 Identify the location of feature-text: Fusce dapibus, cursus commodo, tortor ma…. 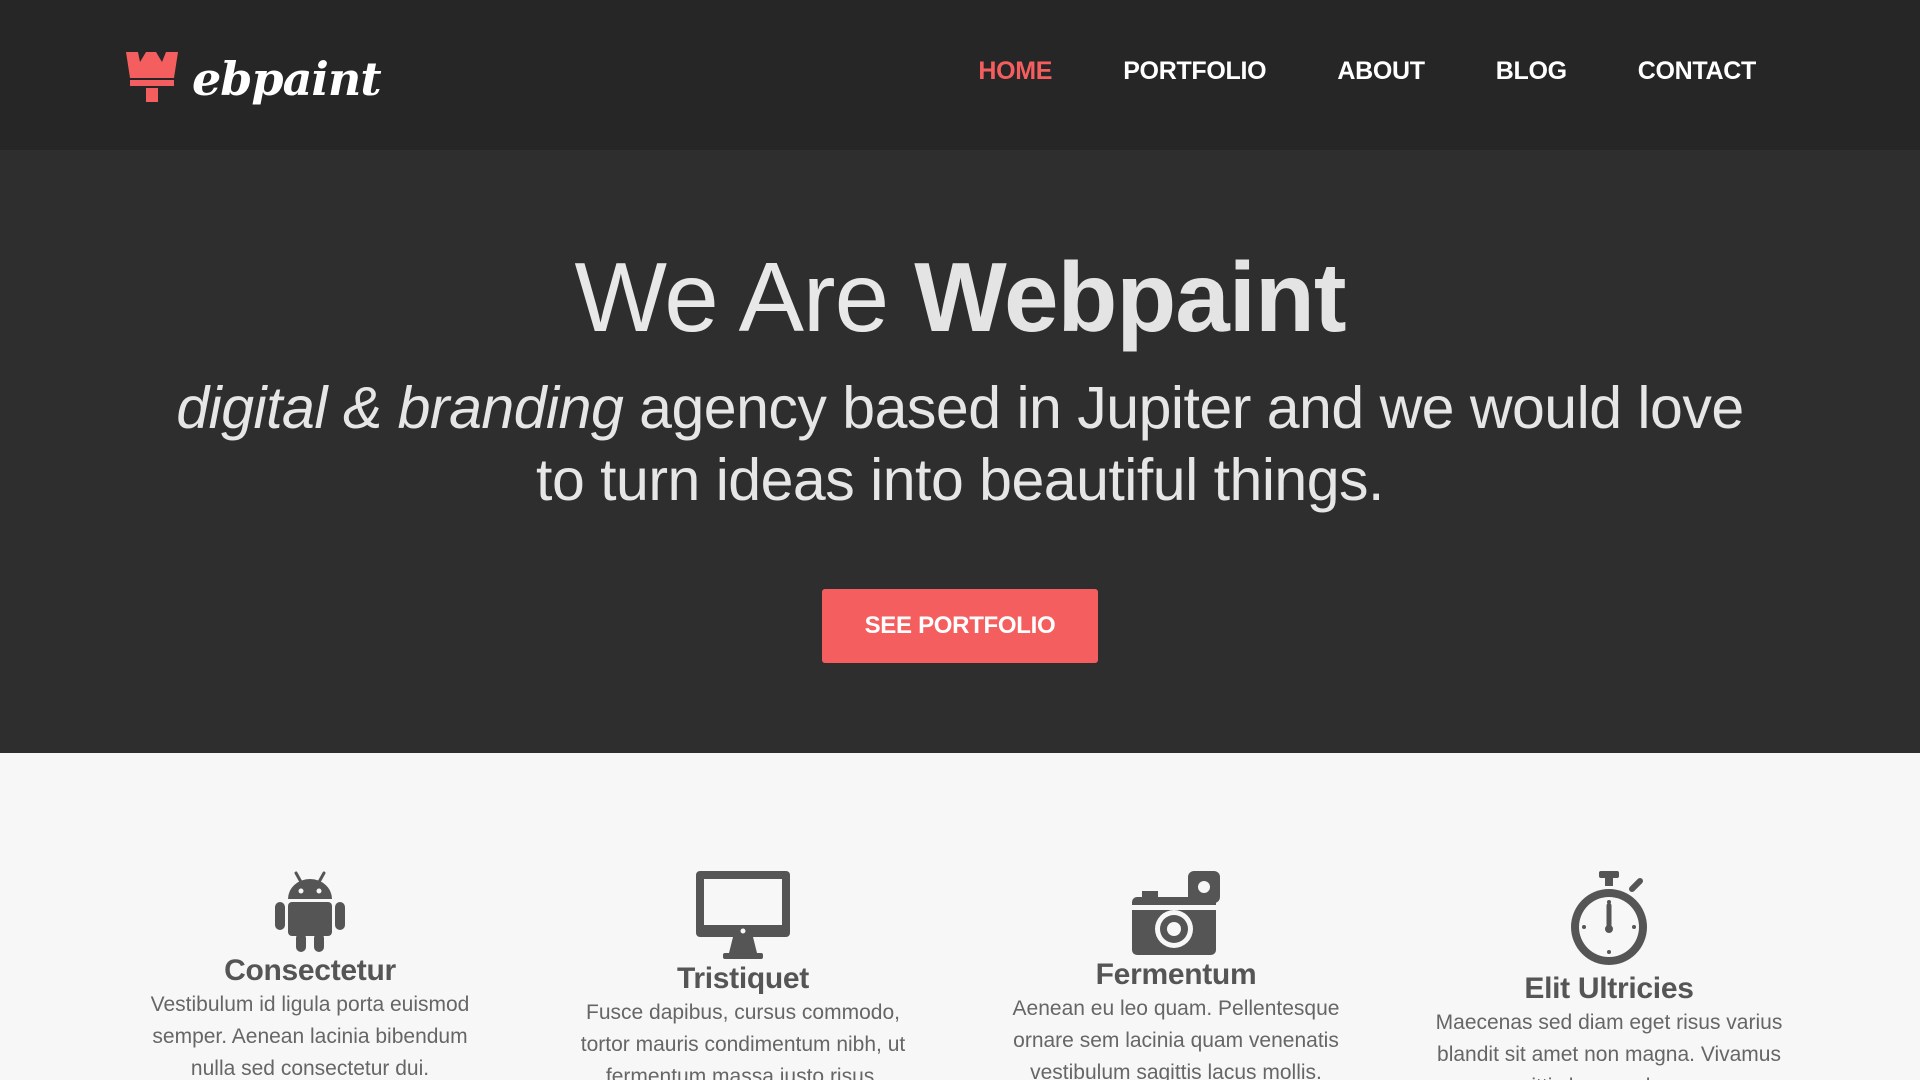
(743, 1040).